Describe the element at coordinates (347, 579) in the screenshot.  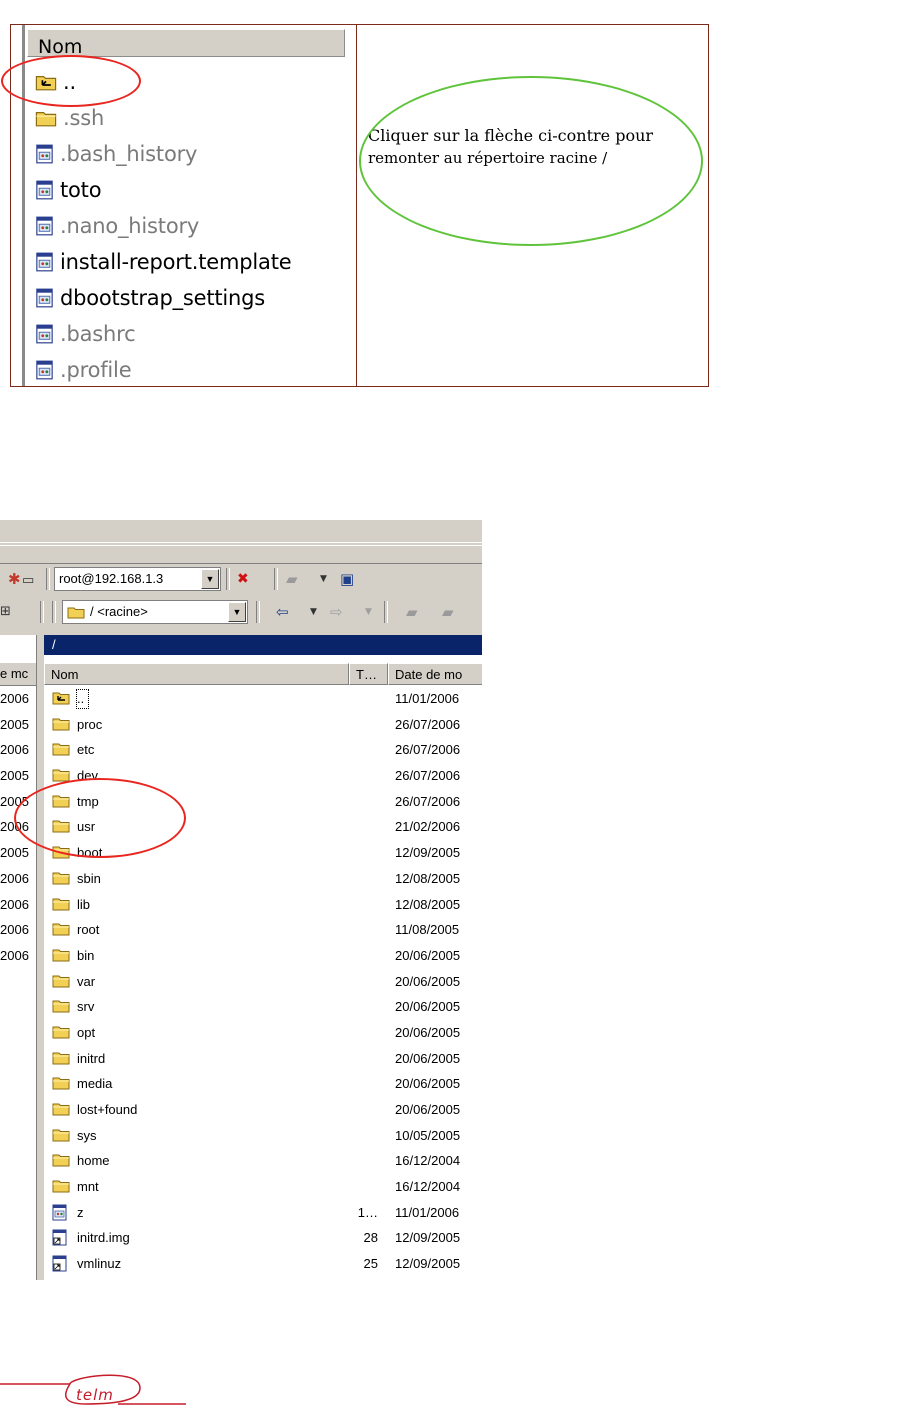
I see `save-icon: ▣` at that location.